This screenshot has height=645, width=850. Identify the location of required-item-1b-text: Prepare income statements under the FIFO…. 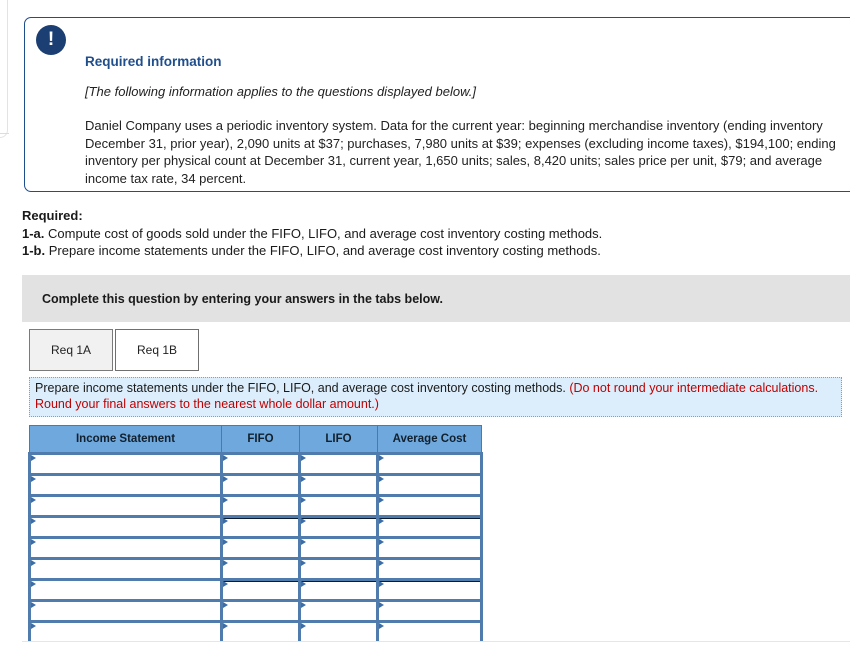
(324, 250).